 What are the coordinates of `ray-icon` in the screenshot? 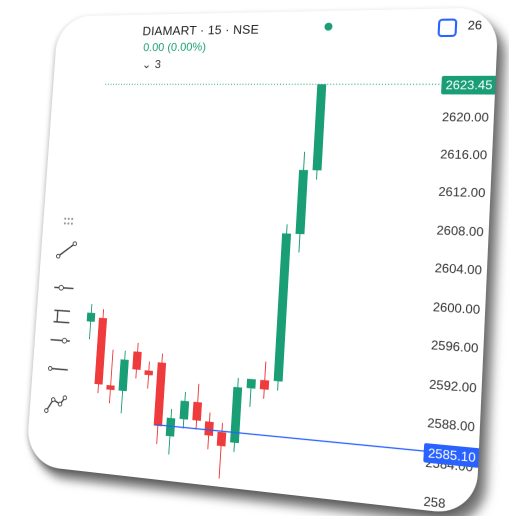 It's located at (58, 369).